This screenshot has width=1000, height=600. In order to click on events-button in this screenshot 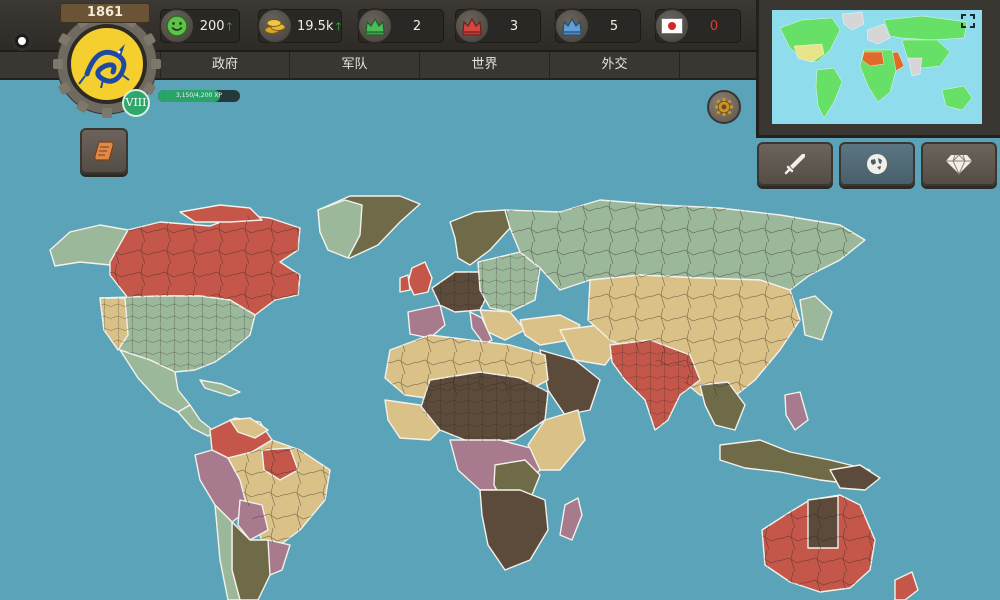, I will do `click(104, 151)`.